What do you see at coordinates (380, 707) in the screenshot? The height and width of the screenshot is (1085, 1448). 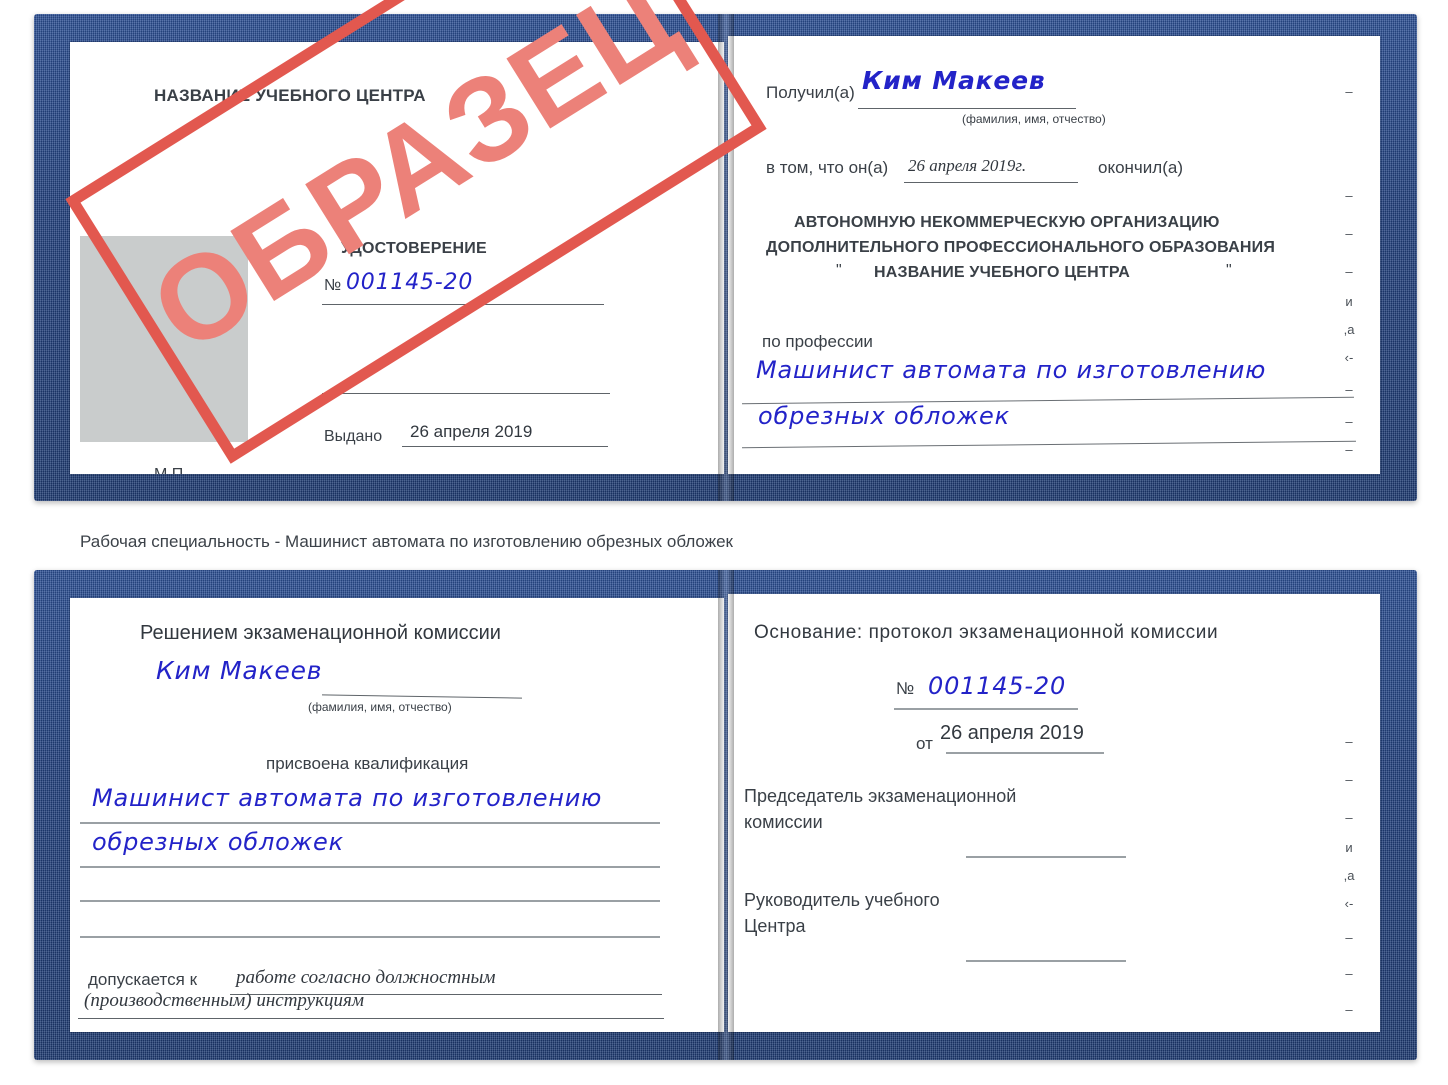 I see `fio-hint-bottom: (фамилия, имя, отчество)` at bounding box center [380, 707].